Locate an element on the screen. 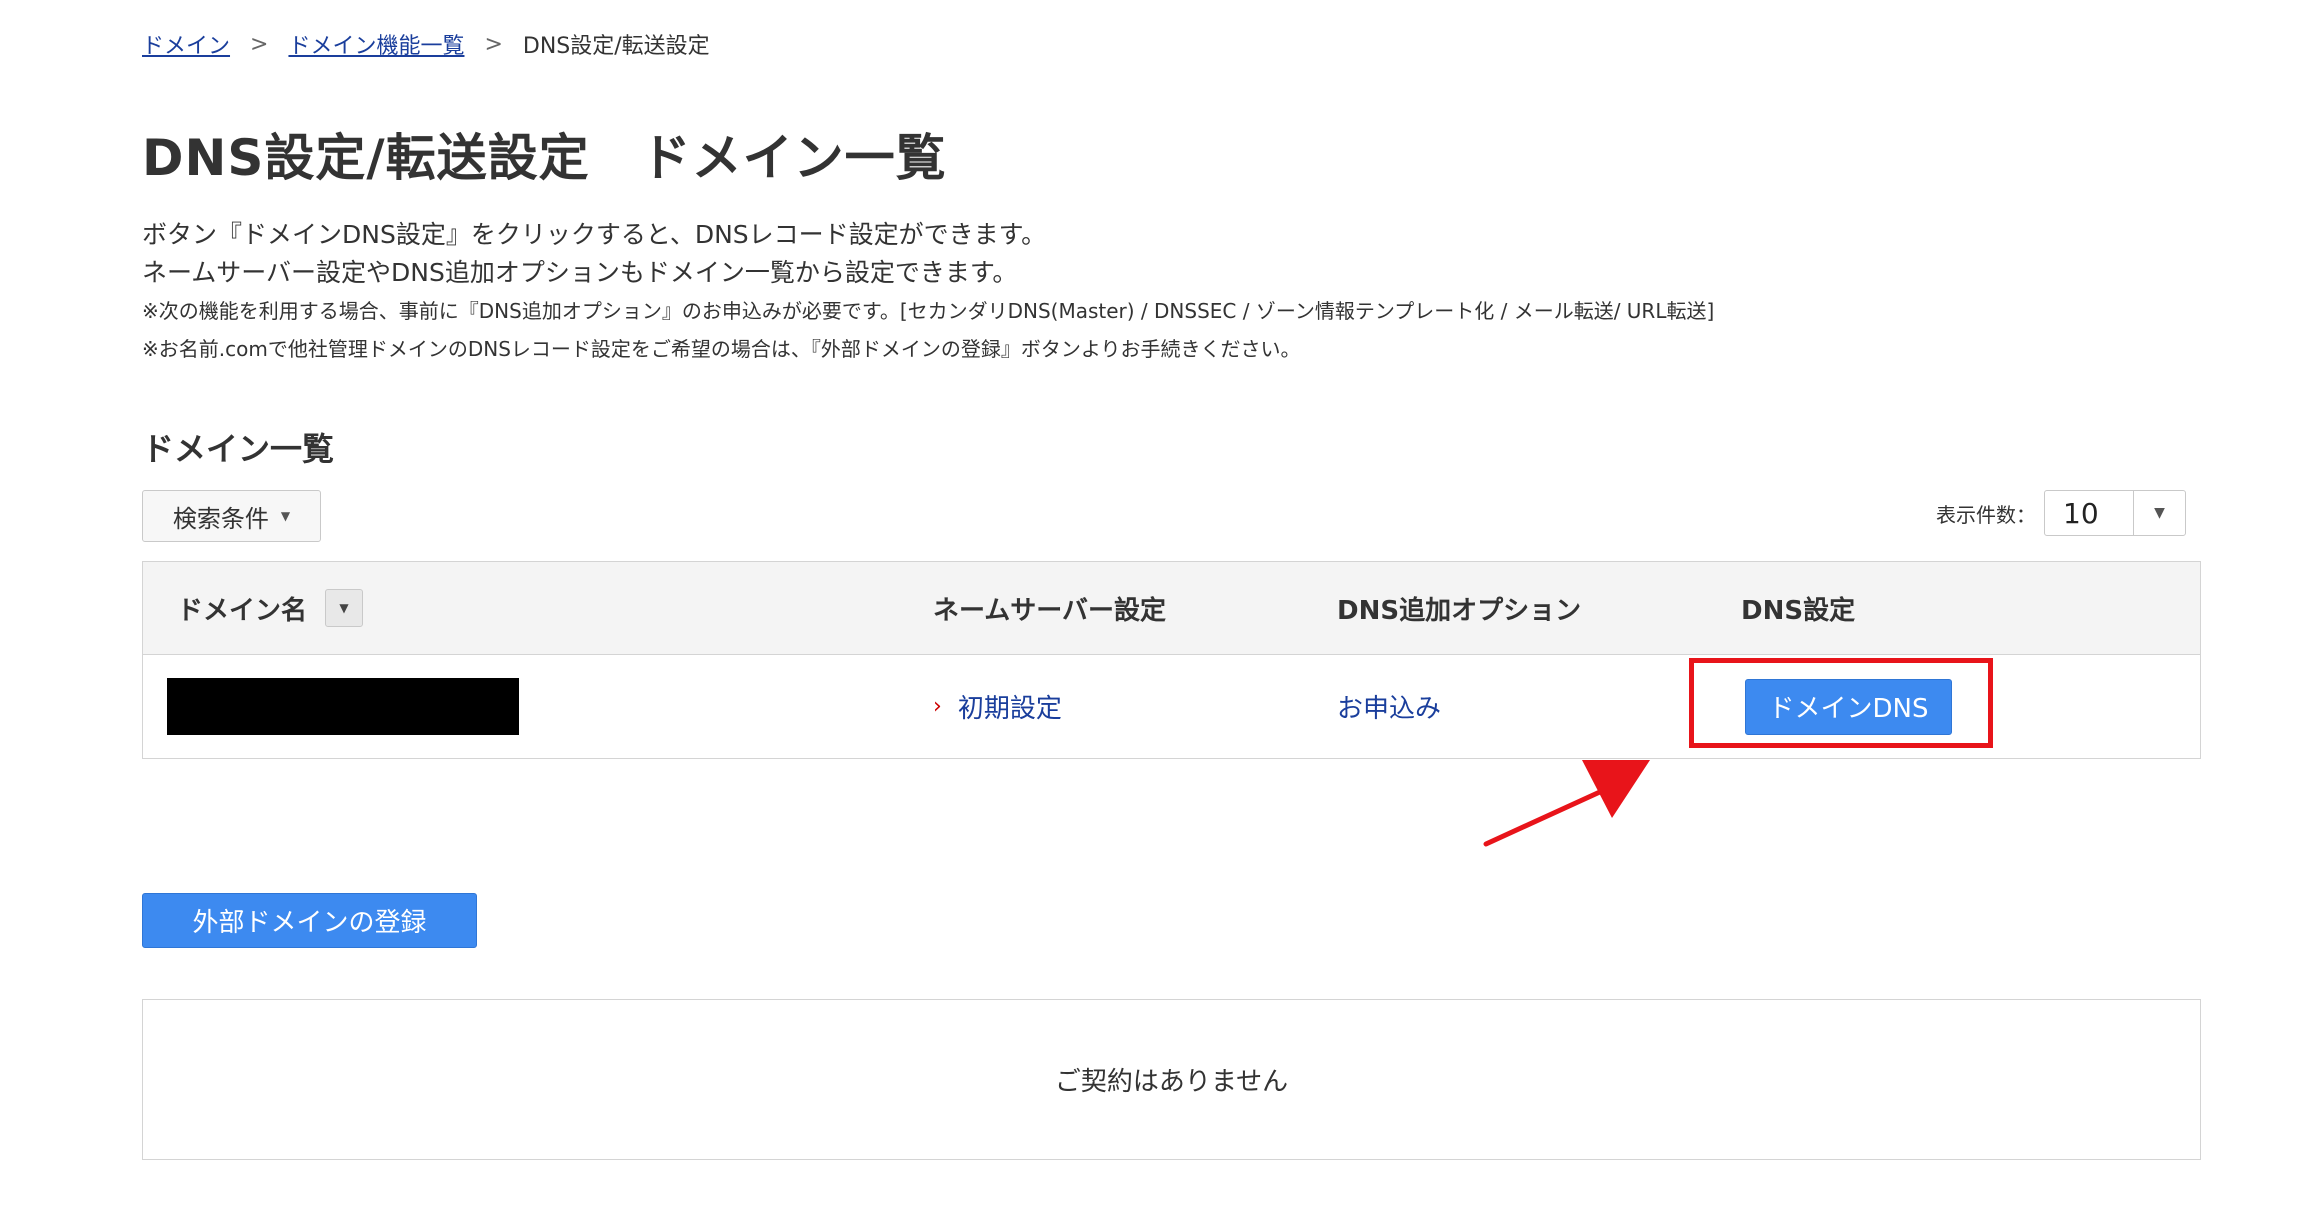 This screenshot has width=2301, height=1225. empty-message: ご契約はありません is located at coordinates (1171, 1082).